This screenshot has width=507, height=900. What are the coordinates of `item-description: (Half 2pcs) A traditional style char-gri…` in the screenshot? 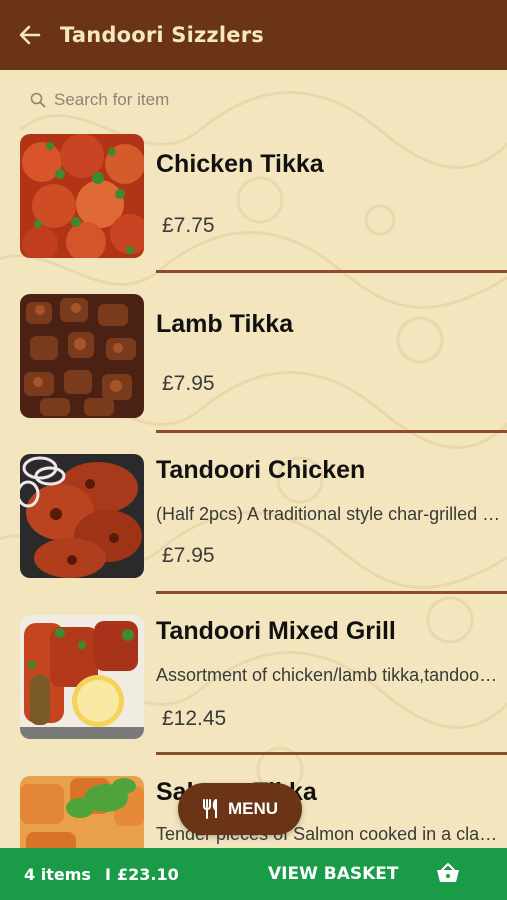 It's located at (328, 514).